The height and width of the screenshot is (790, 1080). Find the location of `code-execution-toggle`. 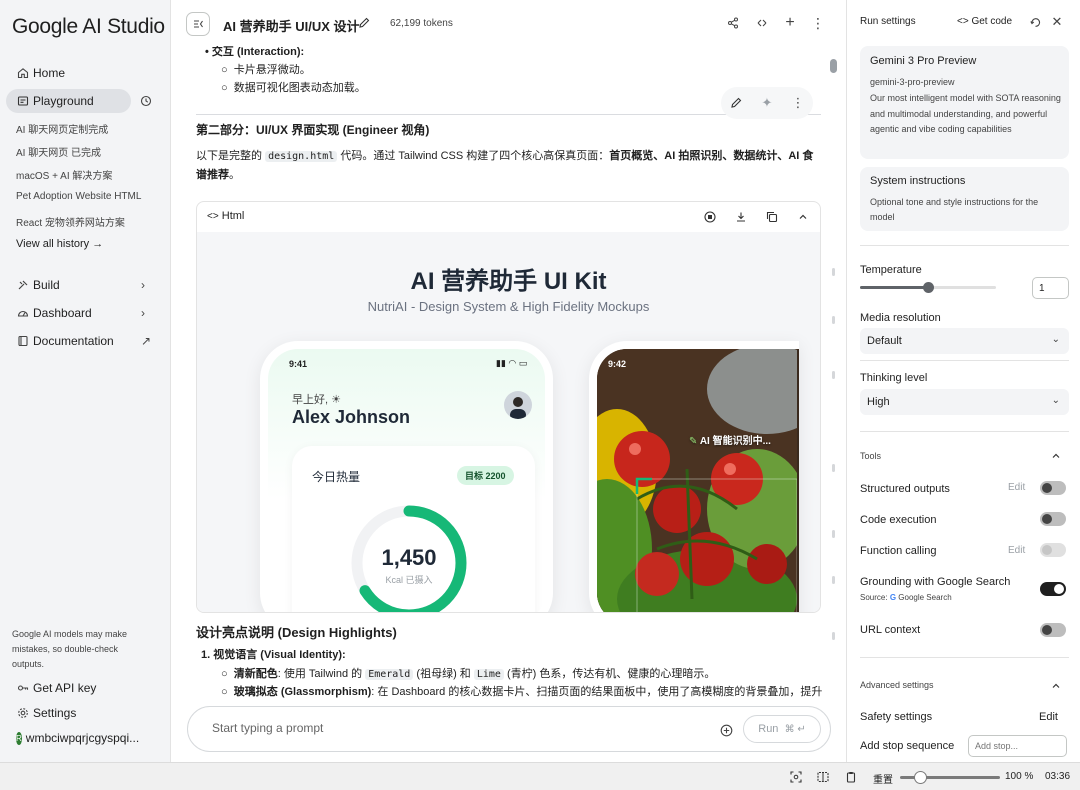

code-execution-toggle is located at coordinates (1053, 519).